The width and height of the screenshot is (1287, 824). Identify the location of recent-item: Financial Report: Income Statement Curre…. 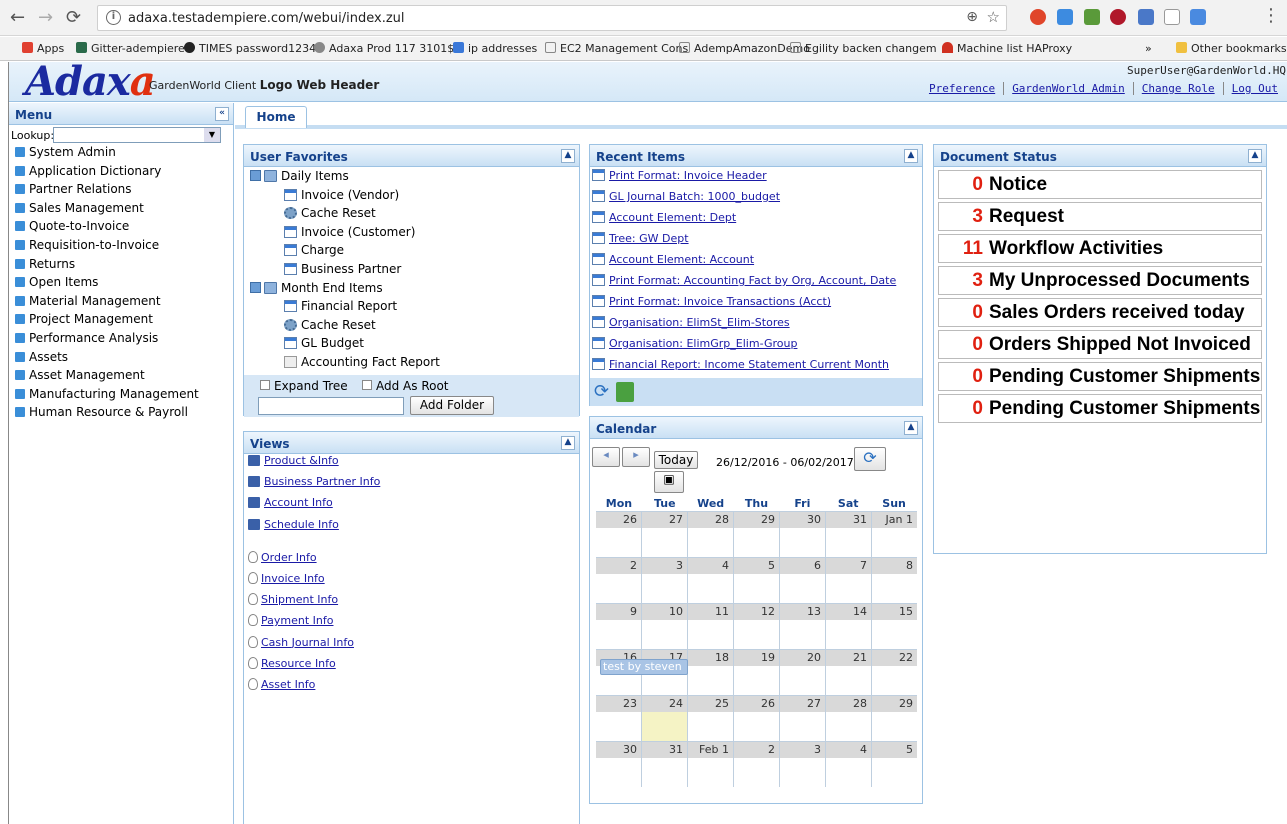
(756, 368).